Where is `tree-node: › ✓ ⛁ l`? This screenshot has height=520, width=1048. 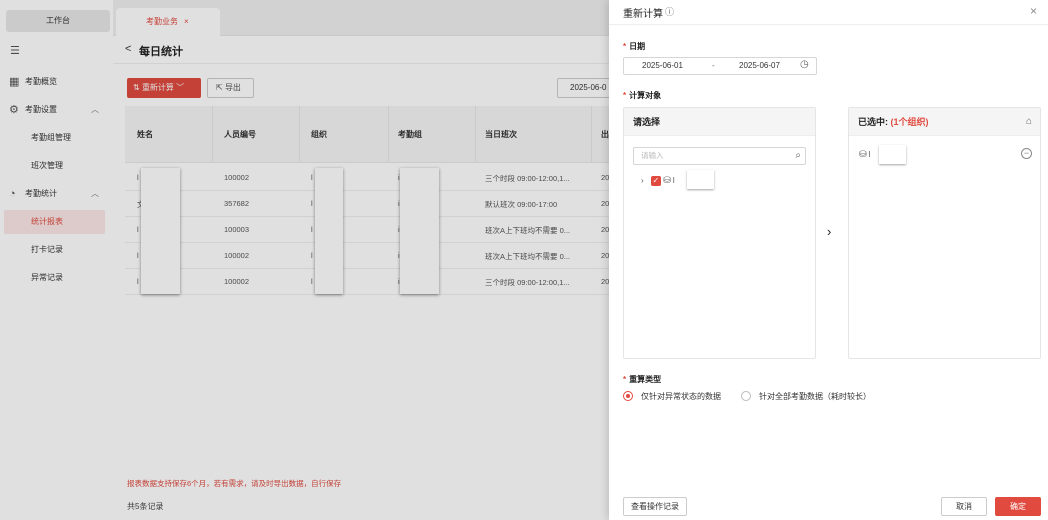 tree-node: › ✓ ⛁ l is located at coordinates (658, 180).